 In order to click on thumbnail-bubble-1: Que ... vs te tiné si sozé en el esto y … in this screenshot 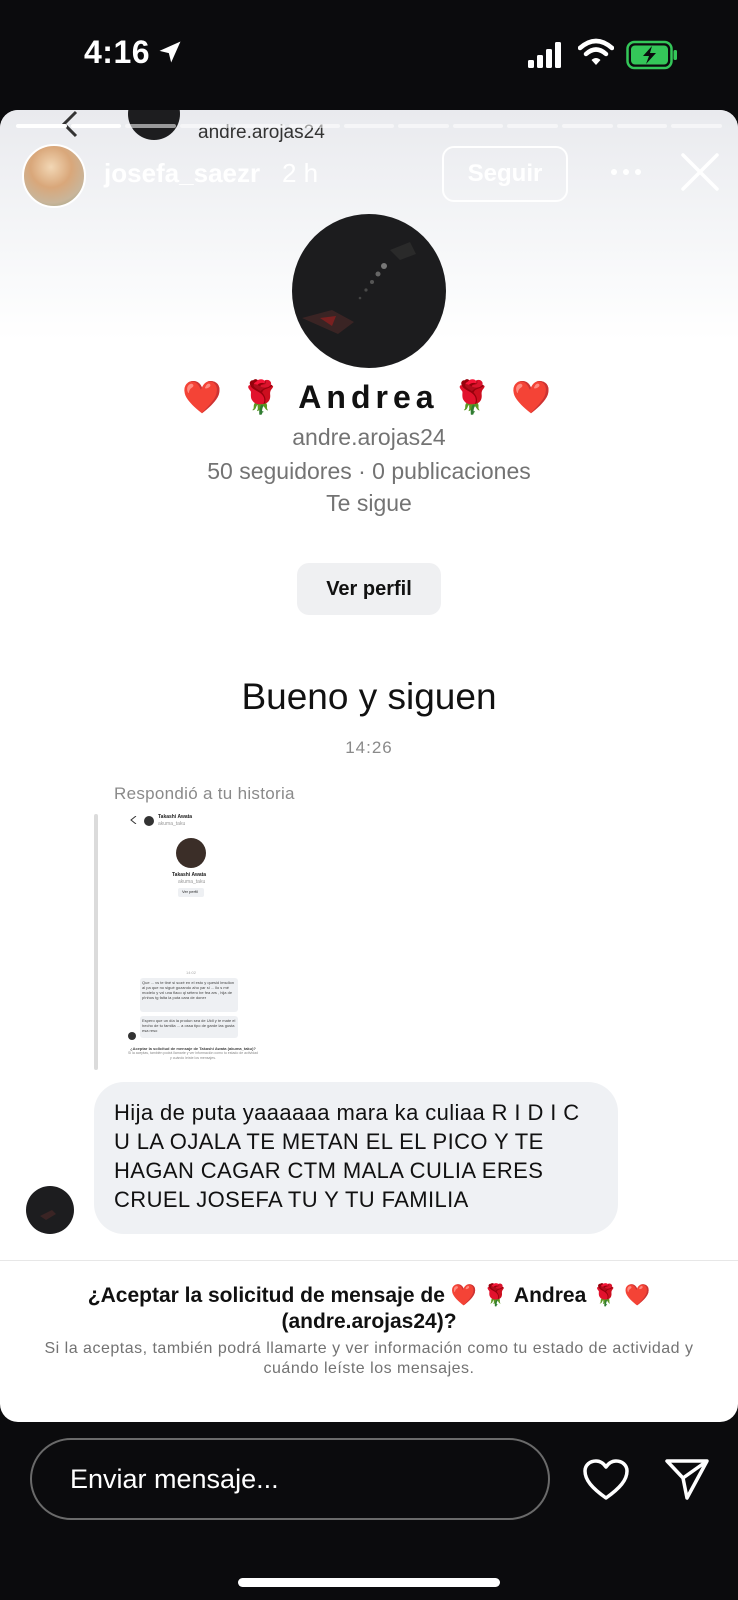, I will do `click(189, 995)`.